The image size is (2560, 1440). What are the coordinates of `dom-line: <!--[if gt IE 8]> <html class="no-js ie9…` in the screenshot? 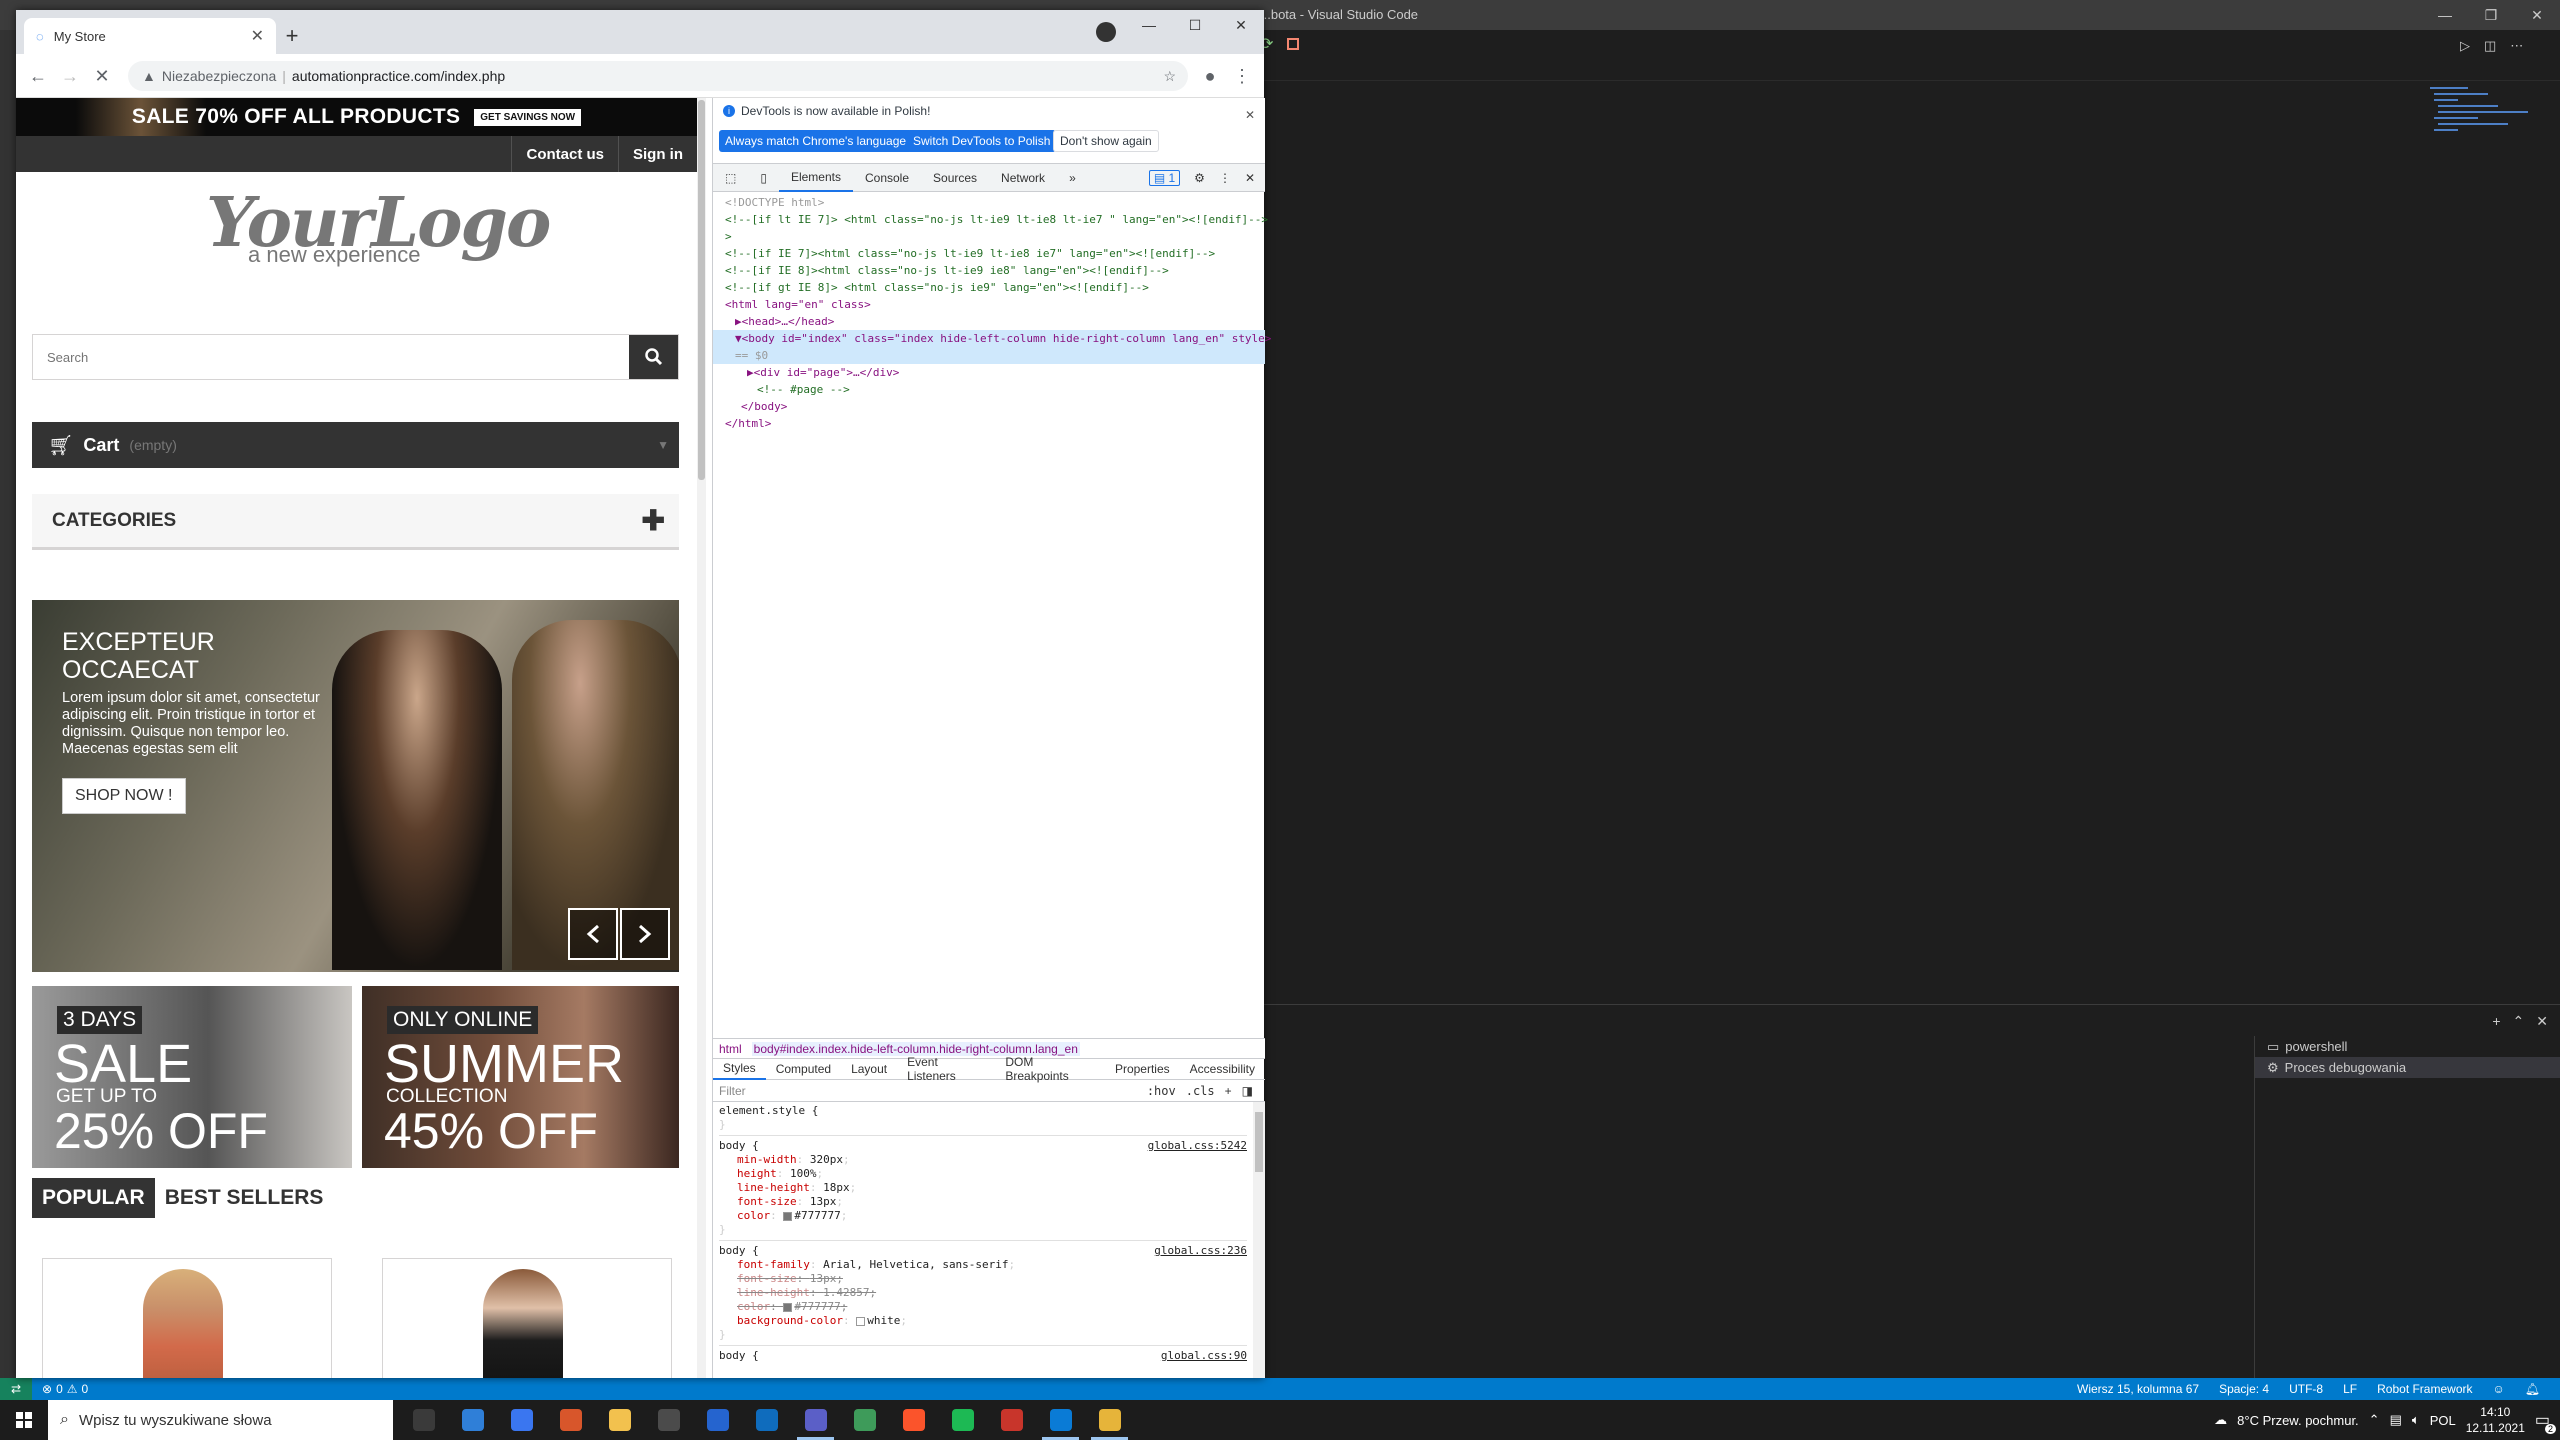 It's located at (989, 287).